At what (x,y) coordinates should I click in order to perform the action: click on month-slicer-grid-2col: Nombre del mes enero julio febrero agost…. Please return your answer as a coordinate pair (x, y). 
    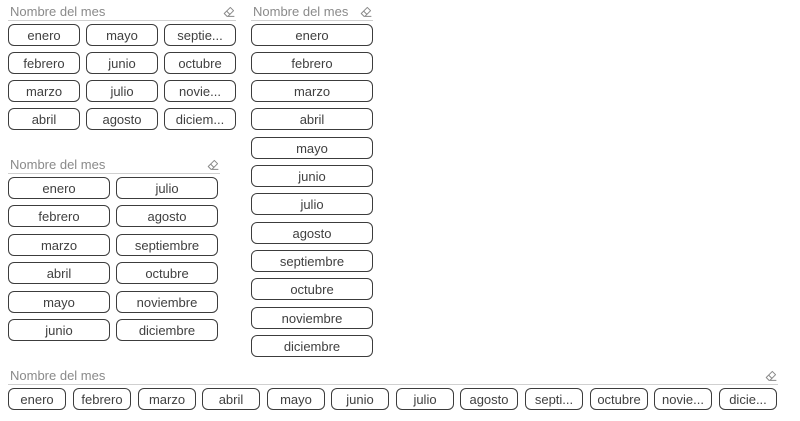
    Looking at the image, I should click on (114, 250).